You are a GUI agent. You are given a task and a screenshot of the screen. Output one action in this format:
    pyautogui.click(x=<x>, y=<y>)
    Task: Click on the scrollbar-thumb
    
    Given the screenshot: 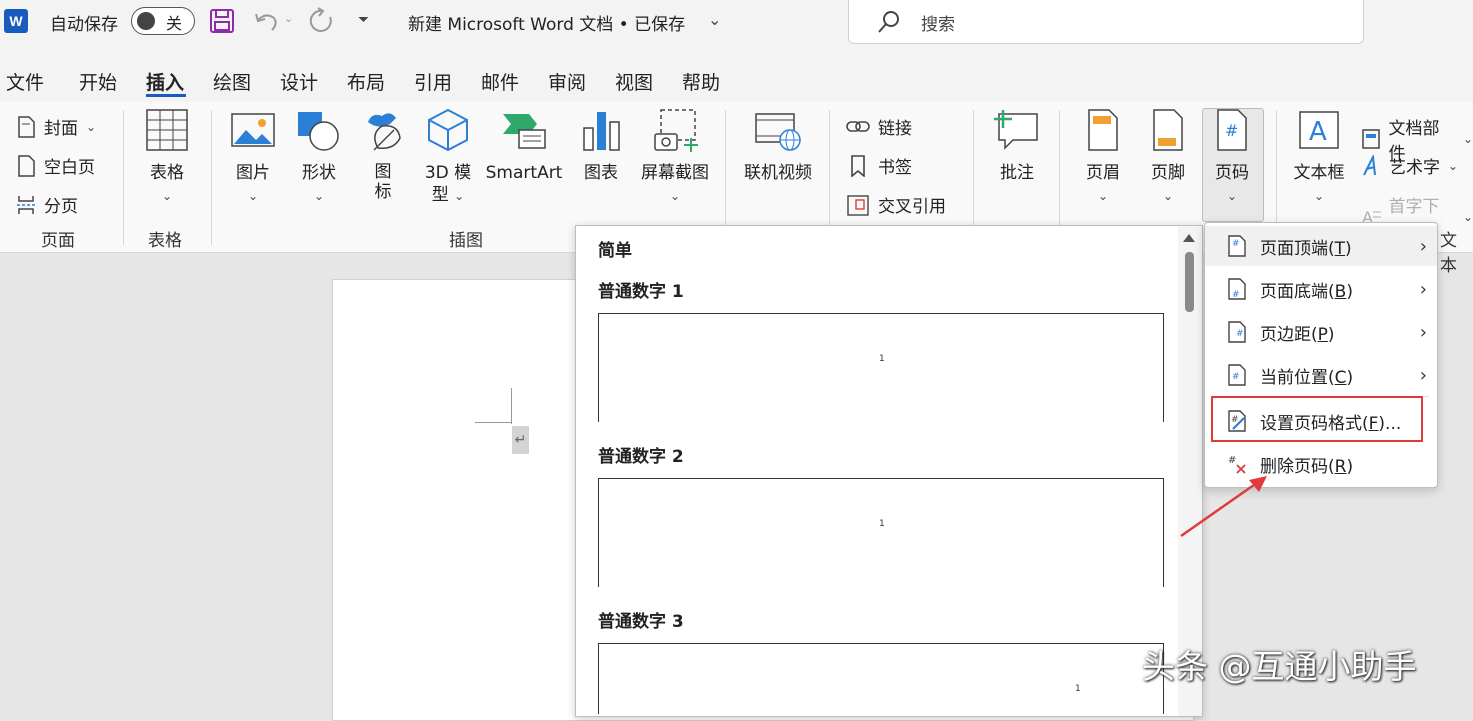 What is the action you would take?
    pyautogui.click(x=1189, y=282)
    